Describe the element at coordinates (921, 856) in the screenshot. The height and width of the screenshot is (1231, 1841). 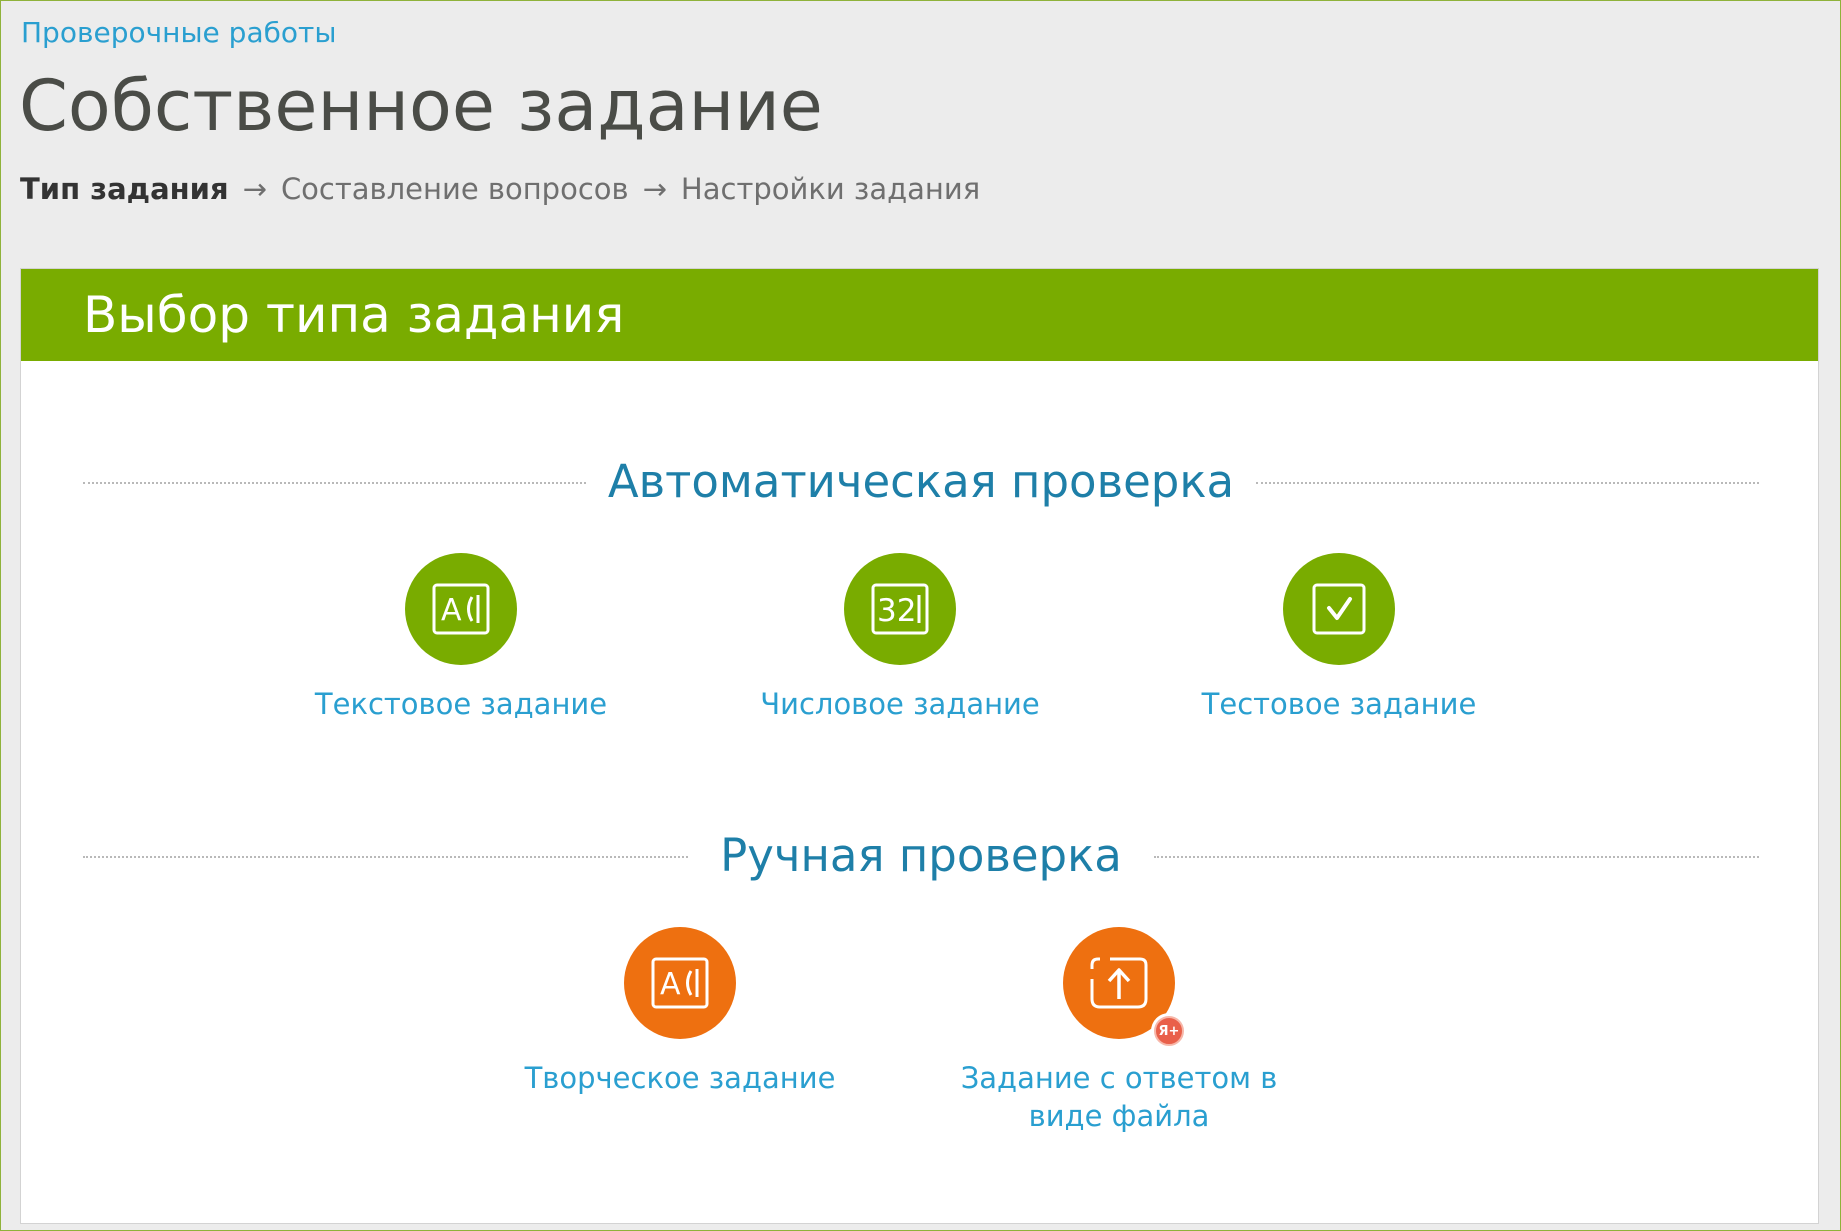
I see `section-manual-heading: Ручная проверка` at that location.